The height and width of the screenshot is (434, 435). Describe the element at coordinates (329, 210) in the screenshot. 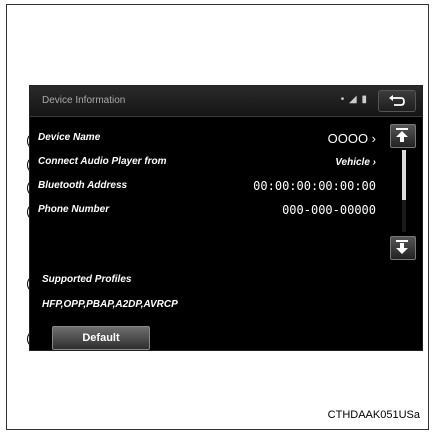

I see `phone-number-value: 000-000-00000` at that location.